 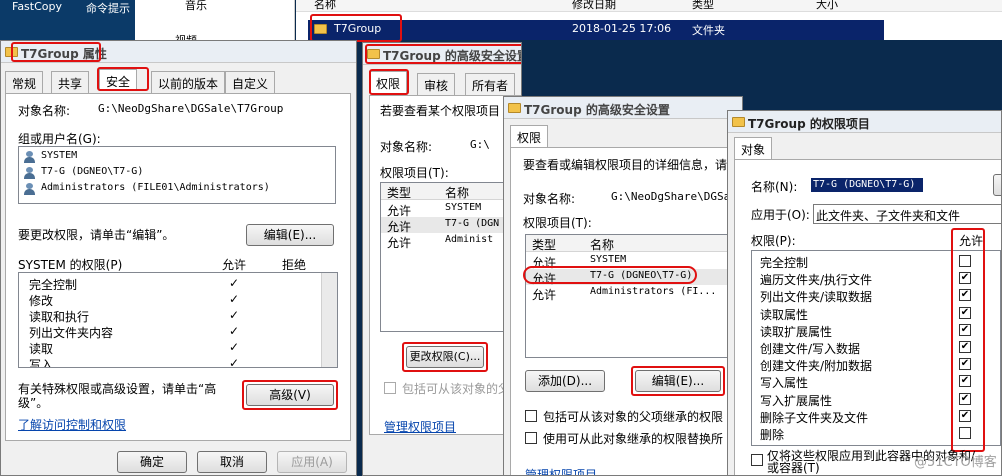 I want to click on folder-icon, so click(x=738, y=122).